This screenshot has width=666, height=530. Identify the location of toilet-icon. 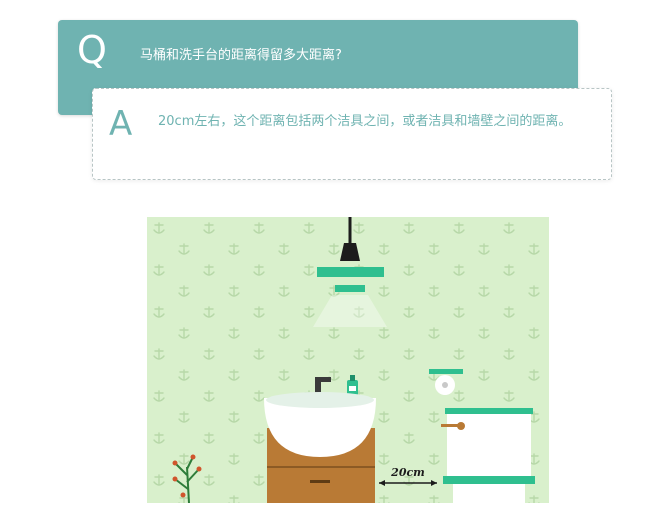
(488, 455).